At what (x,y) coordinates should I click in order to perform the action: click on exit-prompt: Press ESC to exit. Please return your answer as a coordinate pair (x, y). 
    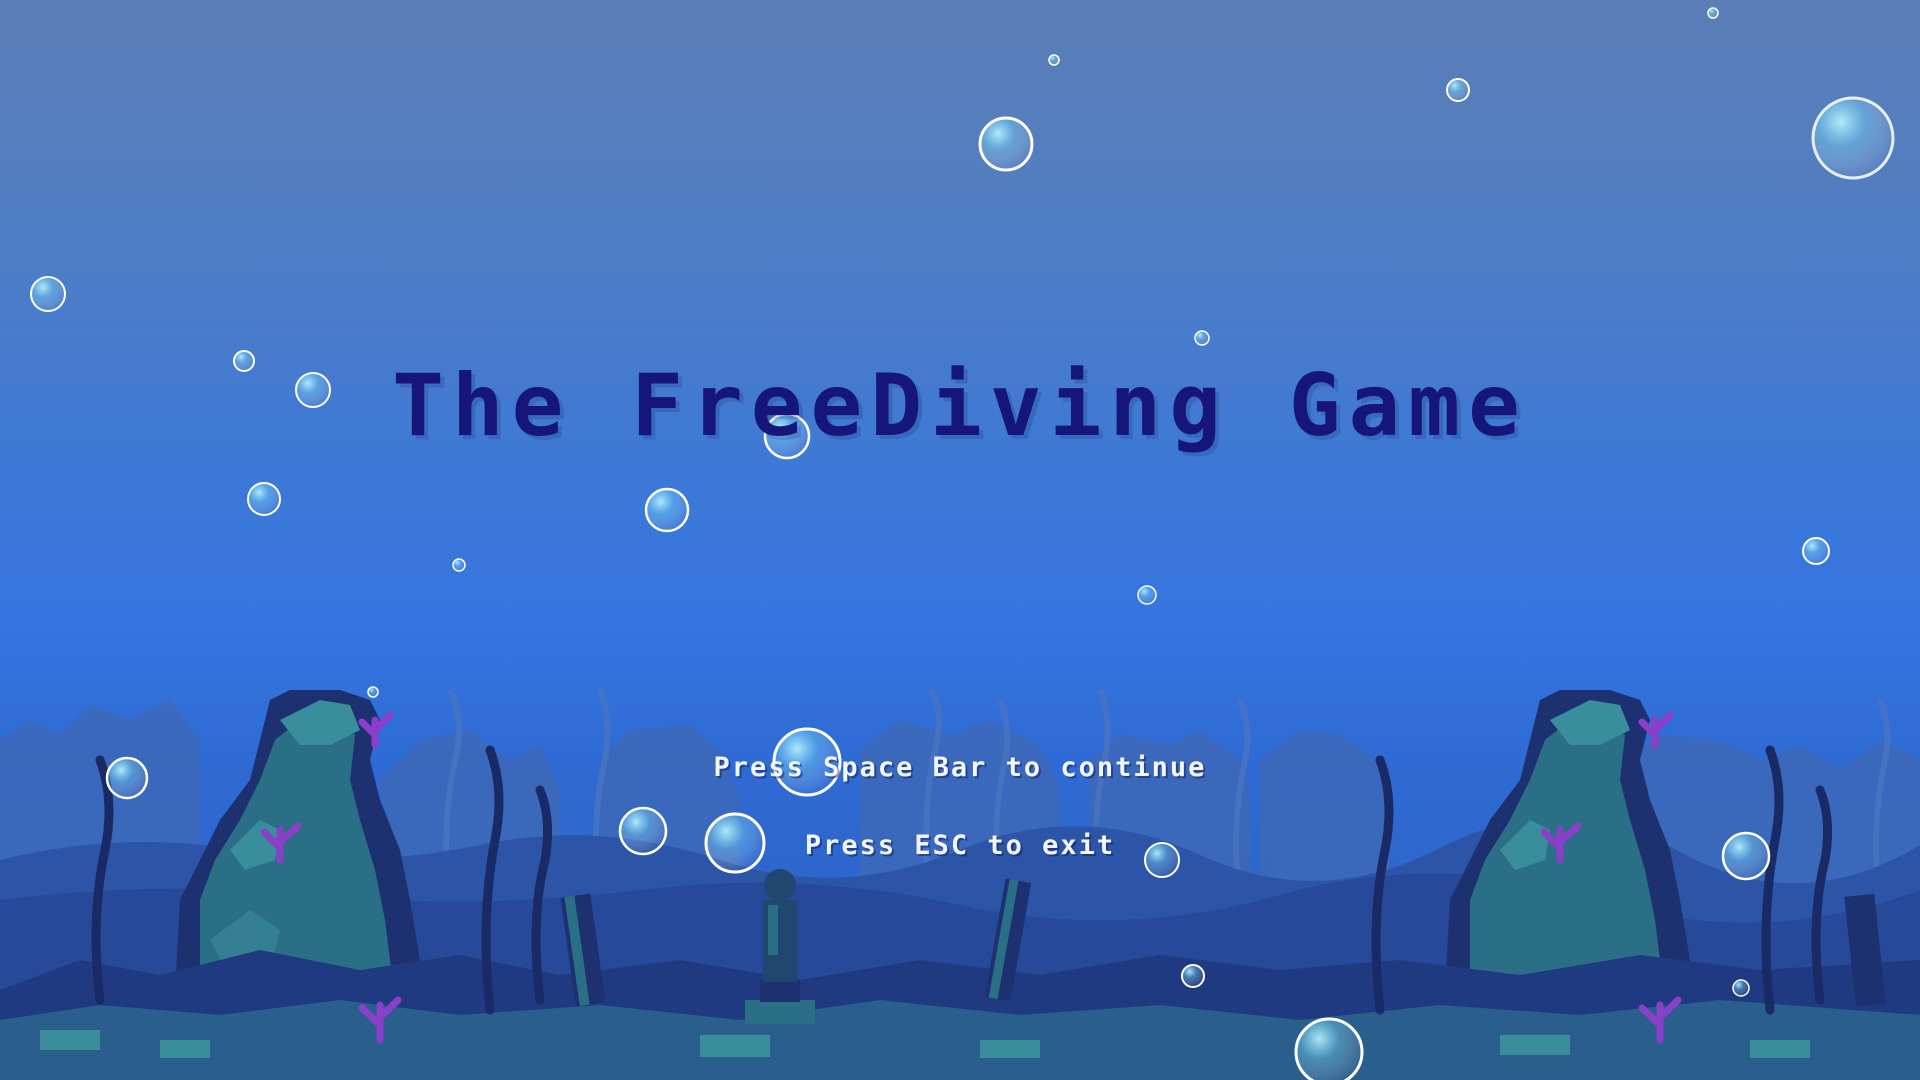
    Looking at the image, I should click on (960, 845).